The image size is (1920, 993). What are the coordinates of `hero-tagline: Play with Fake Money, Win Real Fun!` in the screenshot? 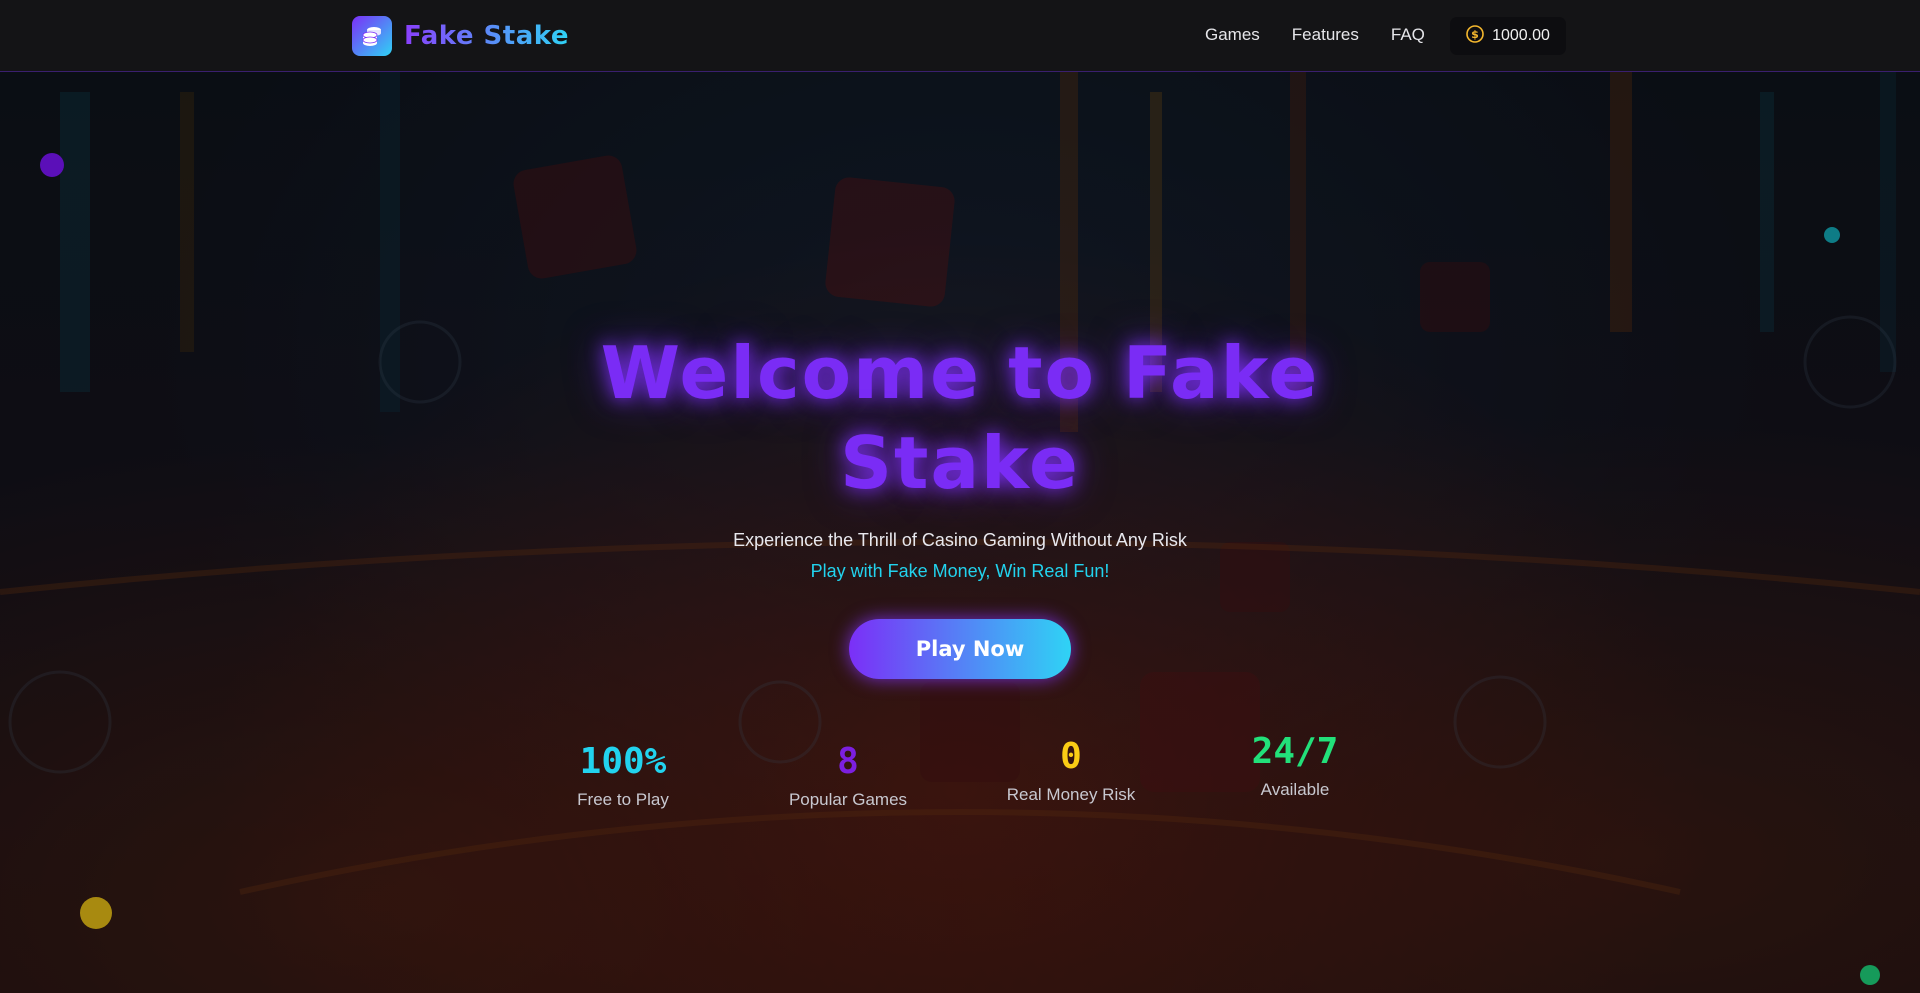 It's located at (960, 571).